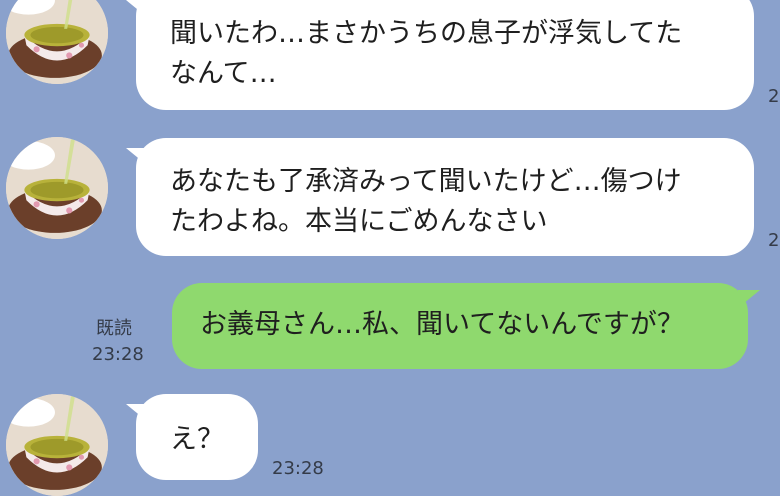 The height and width of the screenshot is (496, 780). Describe the element at coordinates (442, 324) in the screenshot. I see `message-text: お義母さん…私、聞いてないんですが？` at that location.